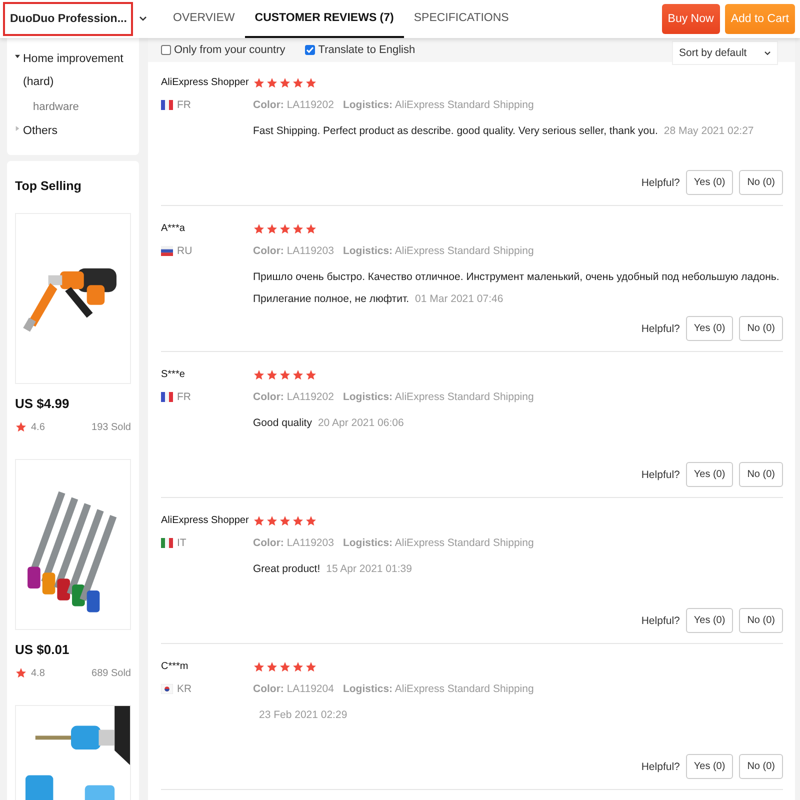 This screenshot has height=800, width=800. What do you see at coordinates (111, 673) in the screenshot?
I see `sold-count: 689 Sold` at bounding box center [111, 673].